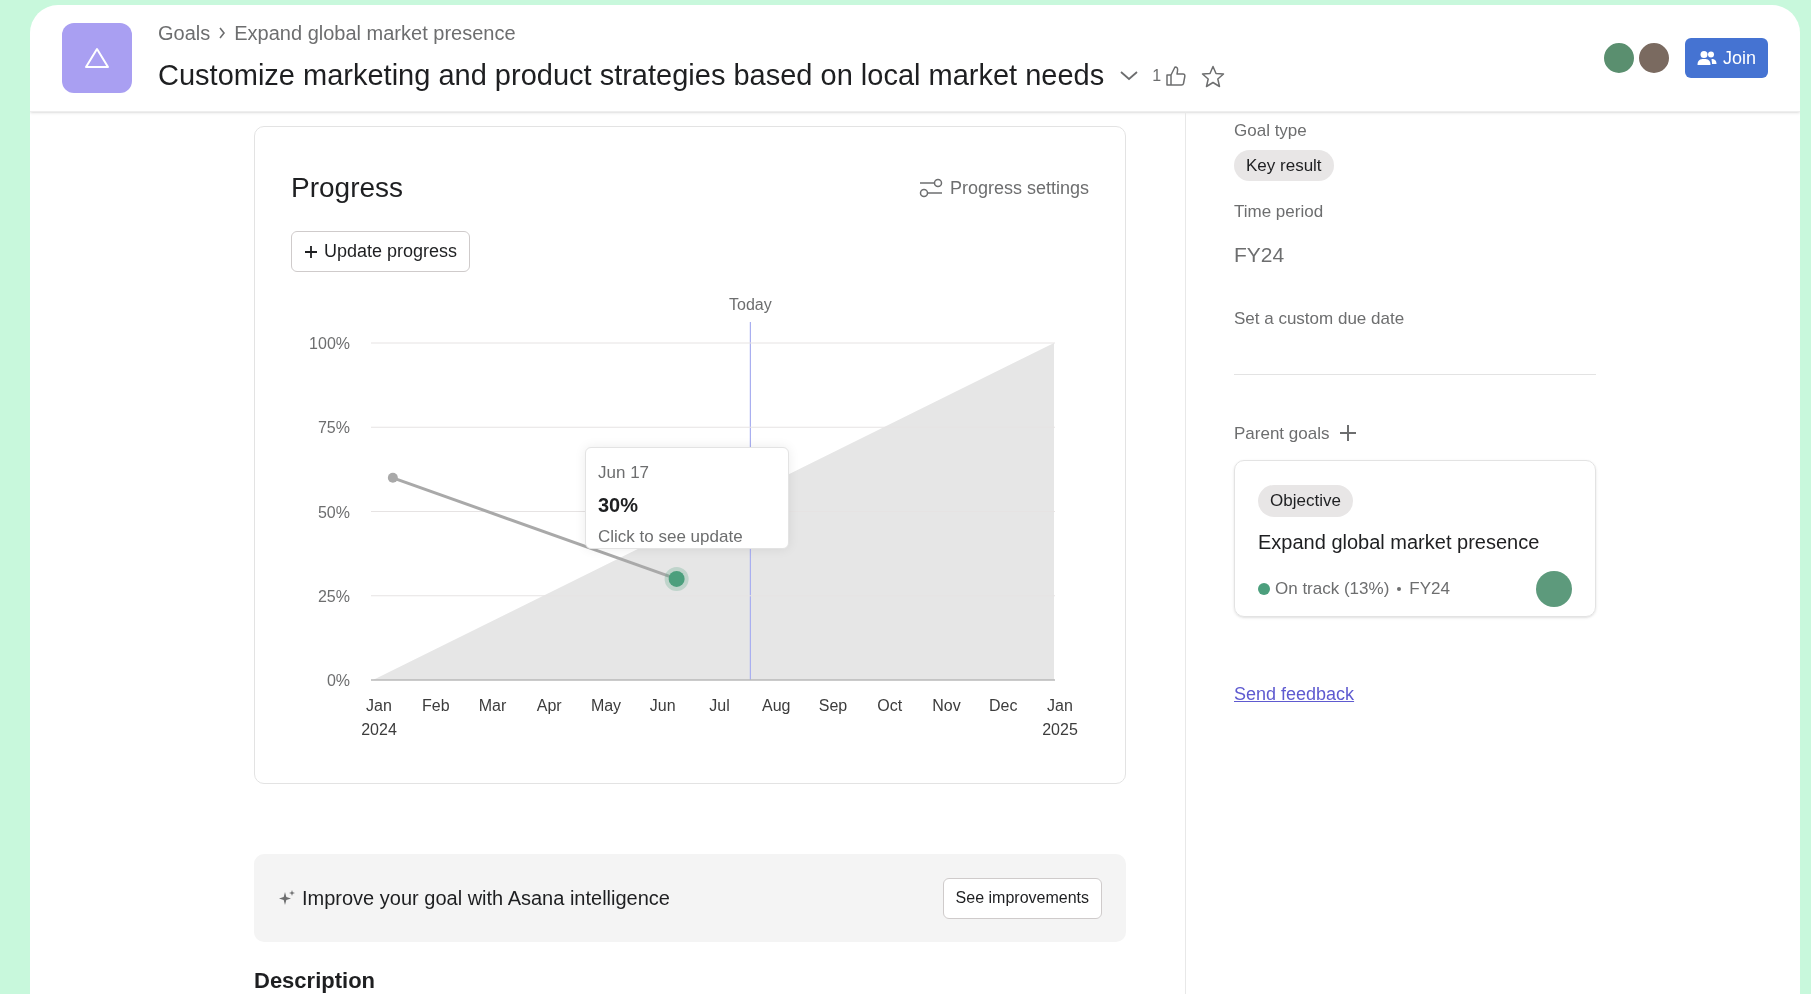 Image resolution: width=1811 pixels, height=994 pixels. What do you see at coordinates (671, 536) in the screenshot?
I see `tooltip-hint: Click to see update` at bounding box center [671, 536].